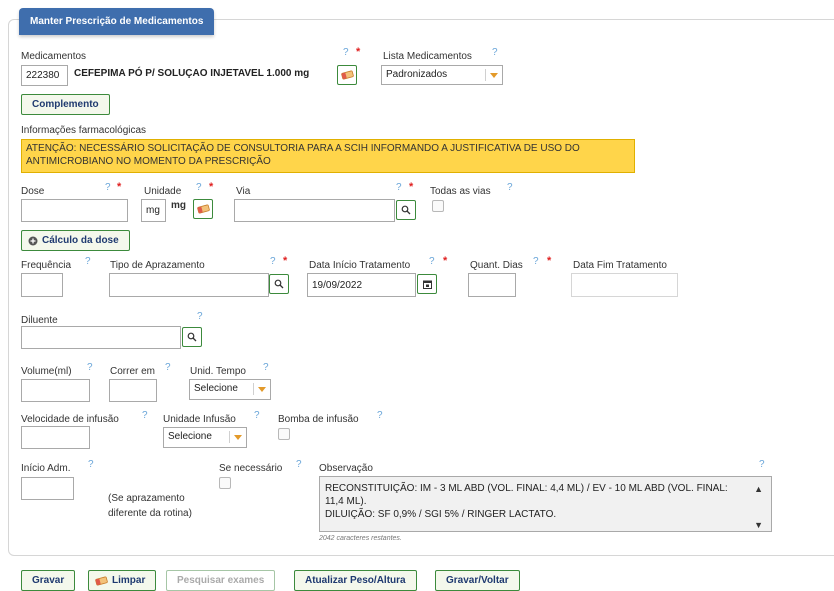 The height and width of the screenshot is (591, 834). What do you see at coordinates (243, 191) in the screenshot?
I see `via-label: Via` at bounding box center [243, 191].